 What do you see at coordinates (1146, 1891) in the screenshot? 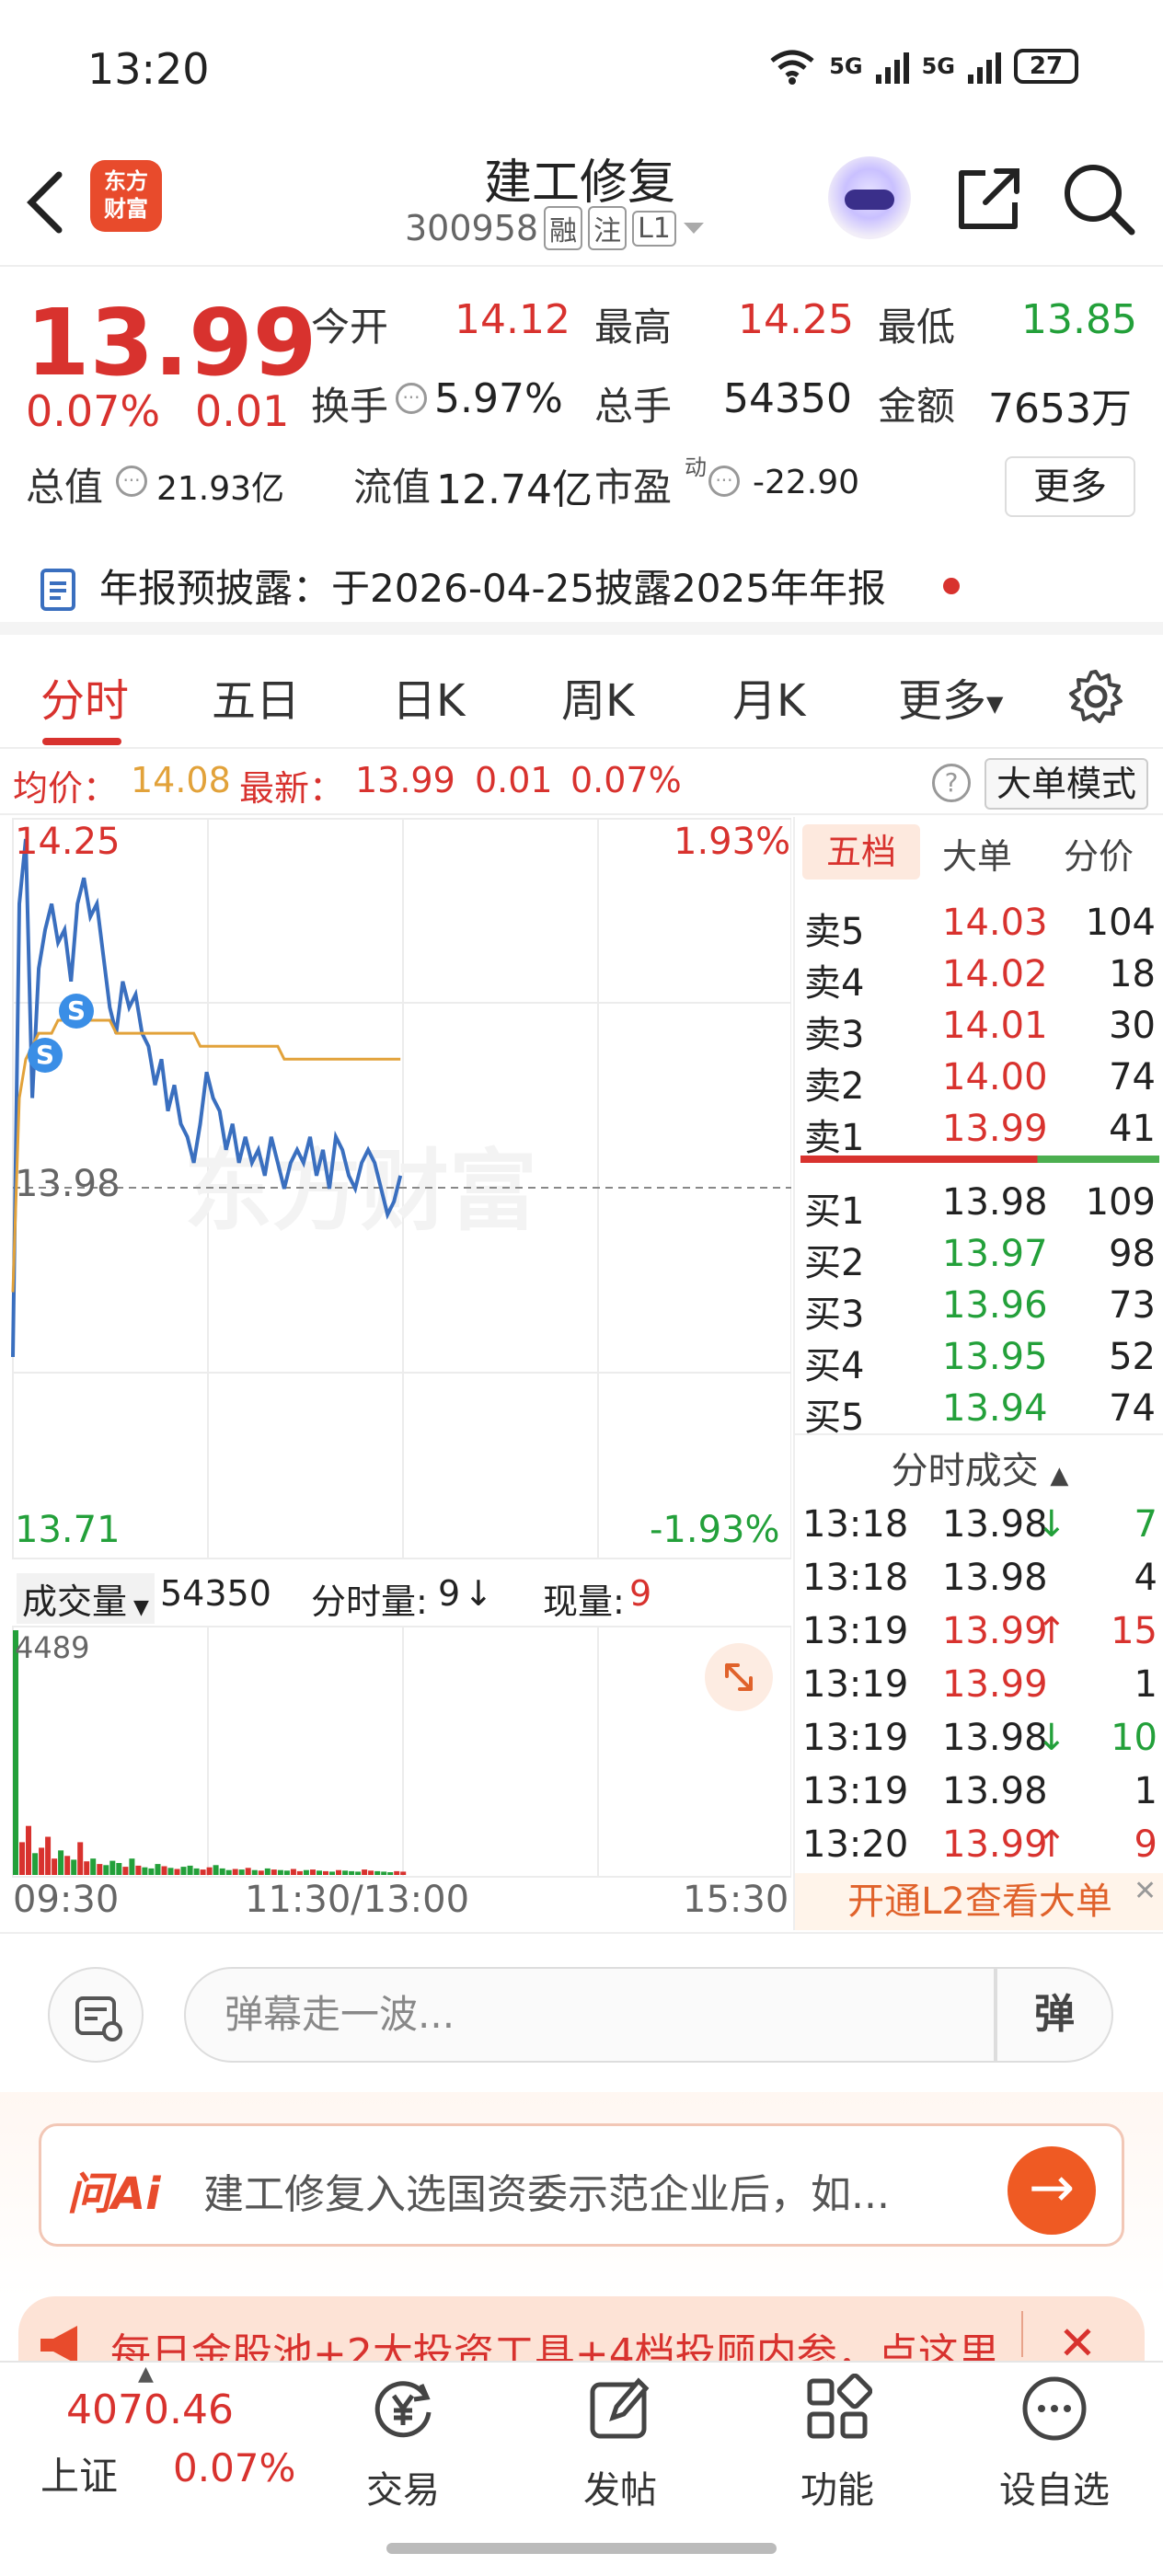
I see `banner-close-icon: ✕` at bounding box center [1146, 1891].